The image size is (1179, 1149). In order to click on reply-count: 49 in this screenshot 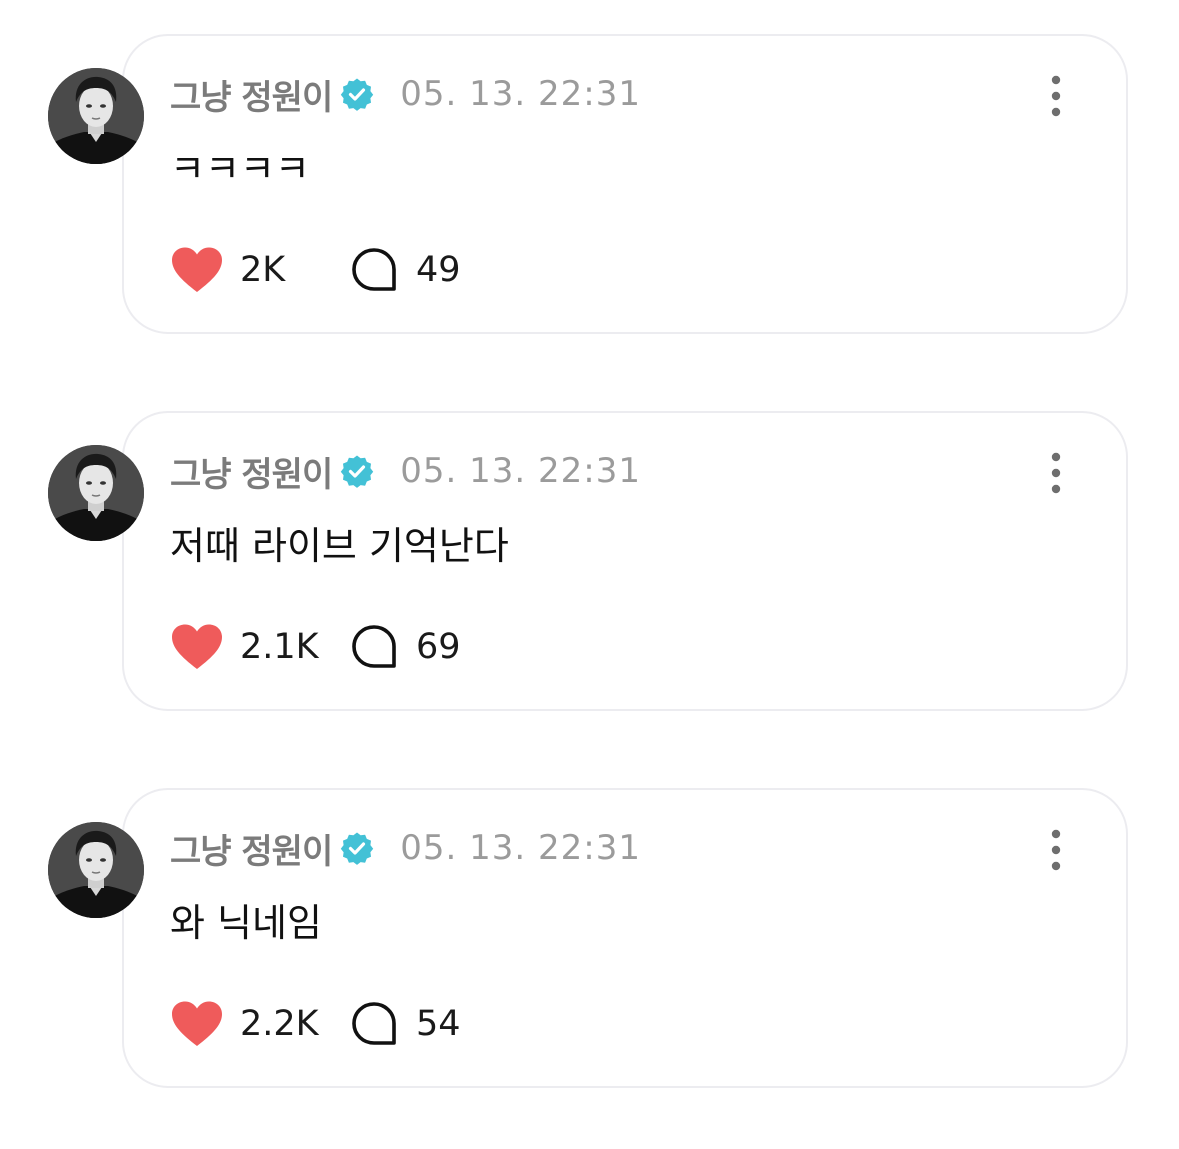, I will do `click(438, 270)`.